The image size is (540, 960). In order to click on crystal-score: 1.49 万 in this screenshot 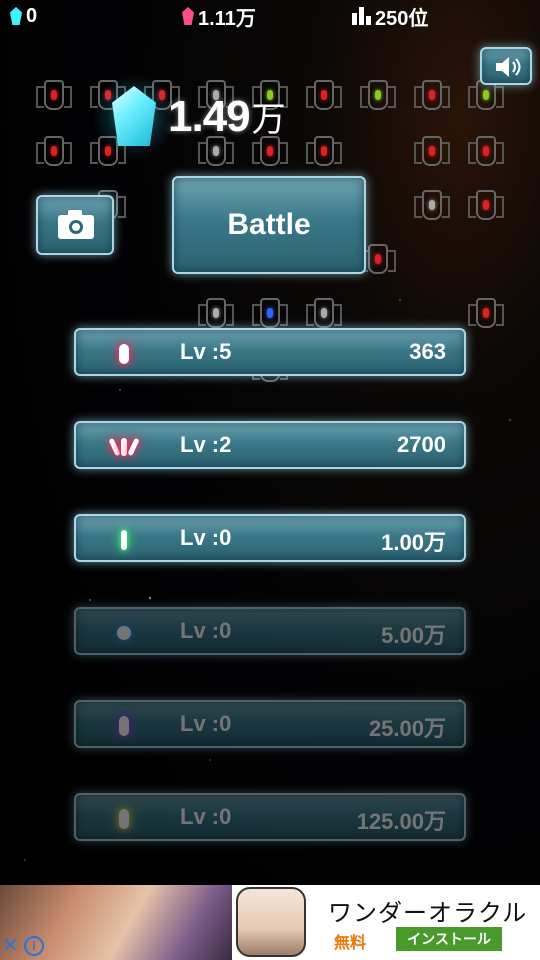, I will do `click(227, 117)`.